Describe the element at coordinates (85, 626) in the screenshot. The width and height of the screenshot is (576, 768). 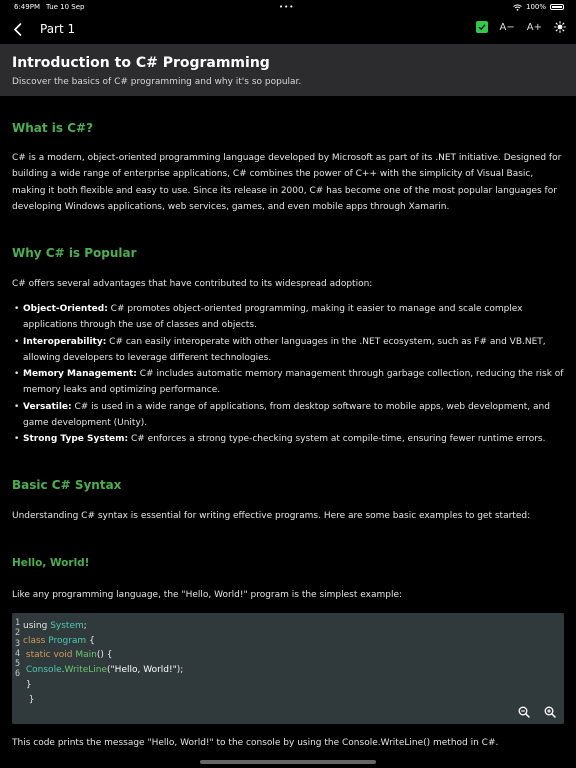
I see `code-punct: ;` at that location.